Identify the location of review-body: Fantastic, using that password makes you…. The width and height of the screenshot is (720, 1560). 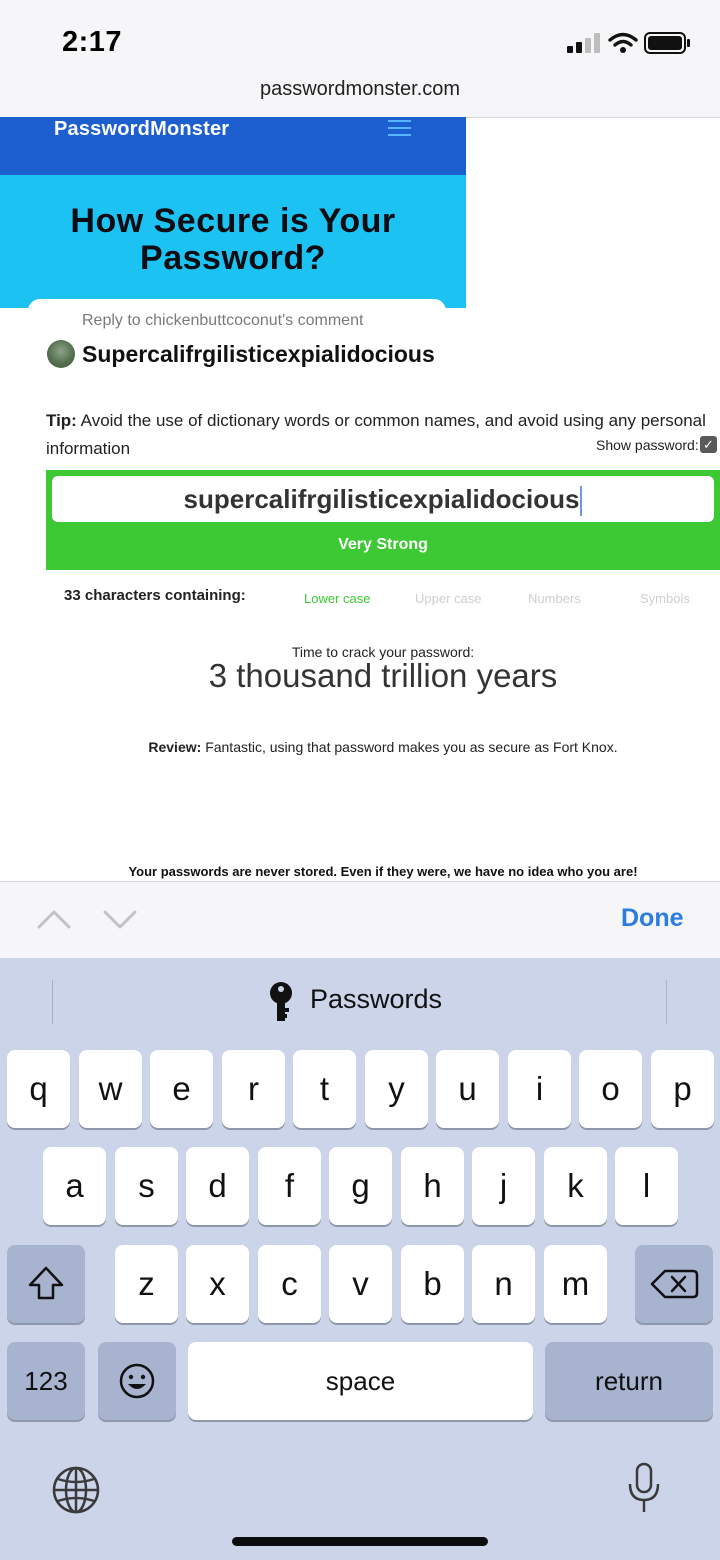
(411, 747).